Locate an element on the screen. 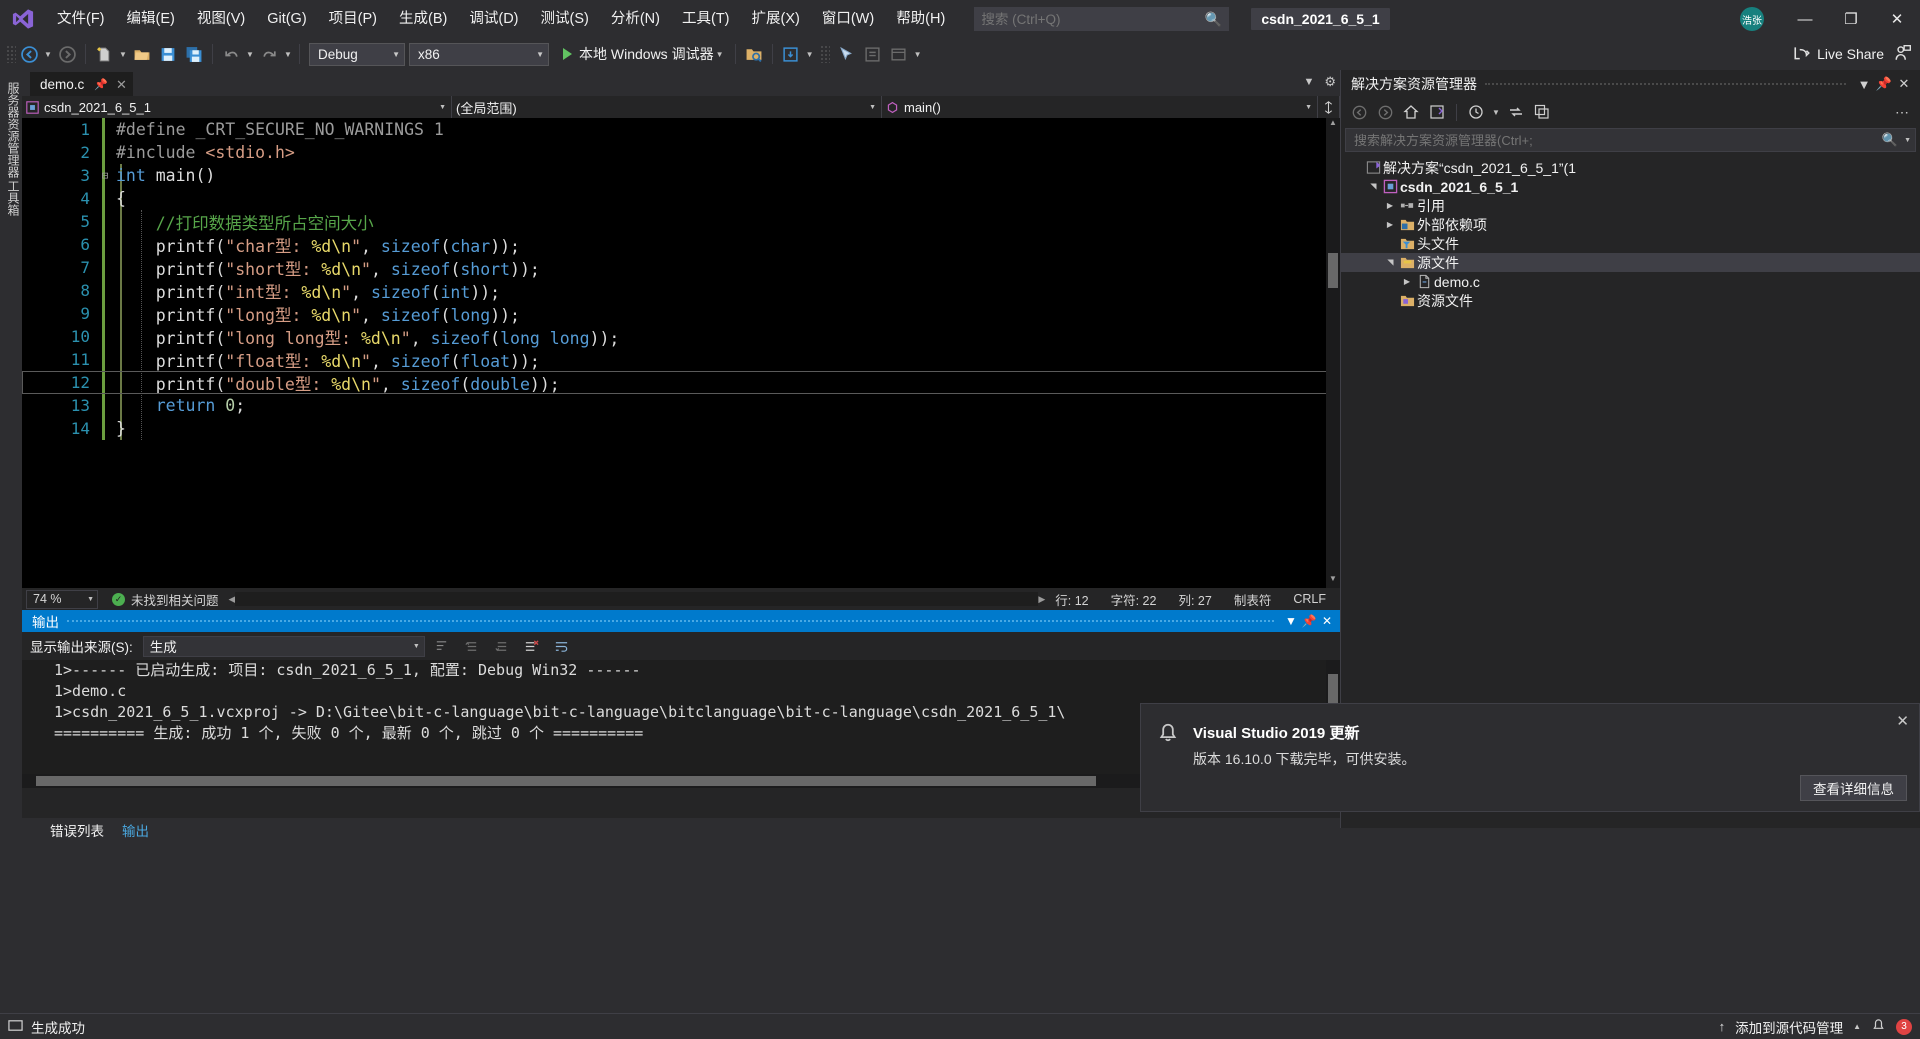 The width and height of the screenshot is (1920, 1039). scroll-left-icon: ◀ is located at coordinates (232, 599).